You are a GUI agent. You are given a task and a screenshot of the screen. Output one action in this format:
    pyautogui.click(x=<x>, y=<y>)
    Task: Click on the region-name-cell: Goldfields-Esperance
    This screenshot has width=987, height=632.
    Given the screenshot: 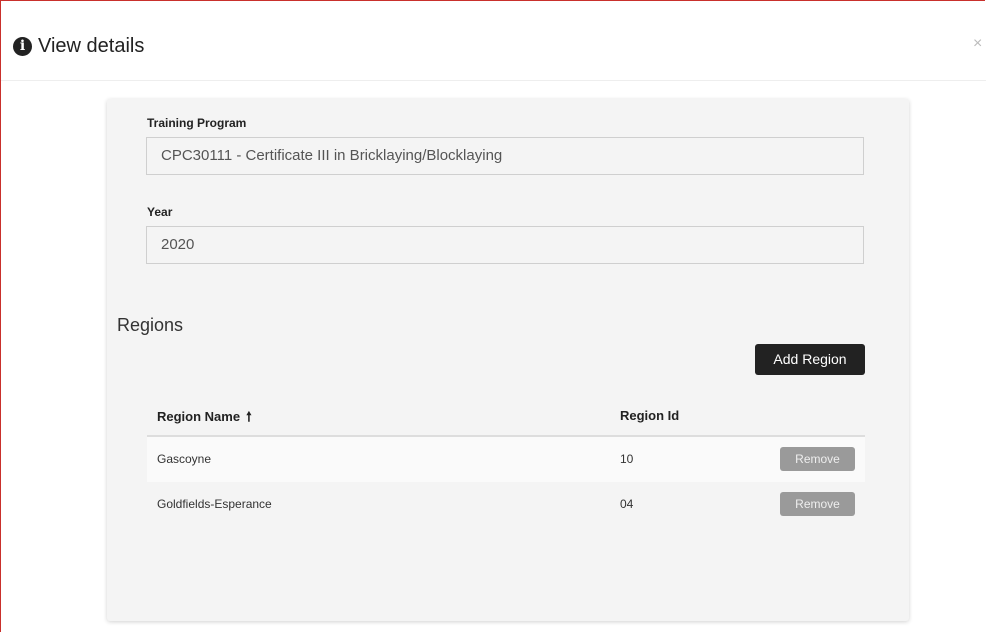 What is the action you would take?
    pyautogui.click(x=214, y=504)
    